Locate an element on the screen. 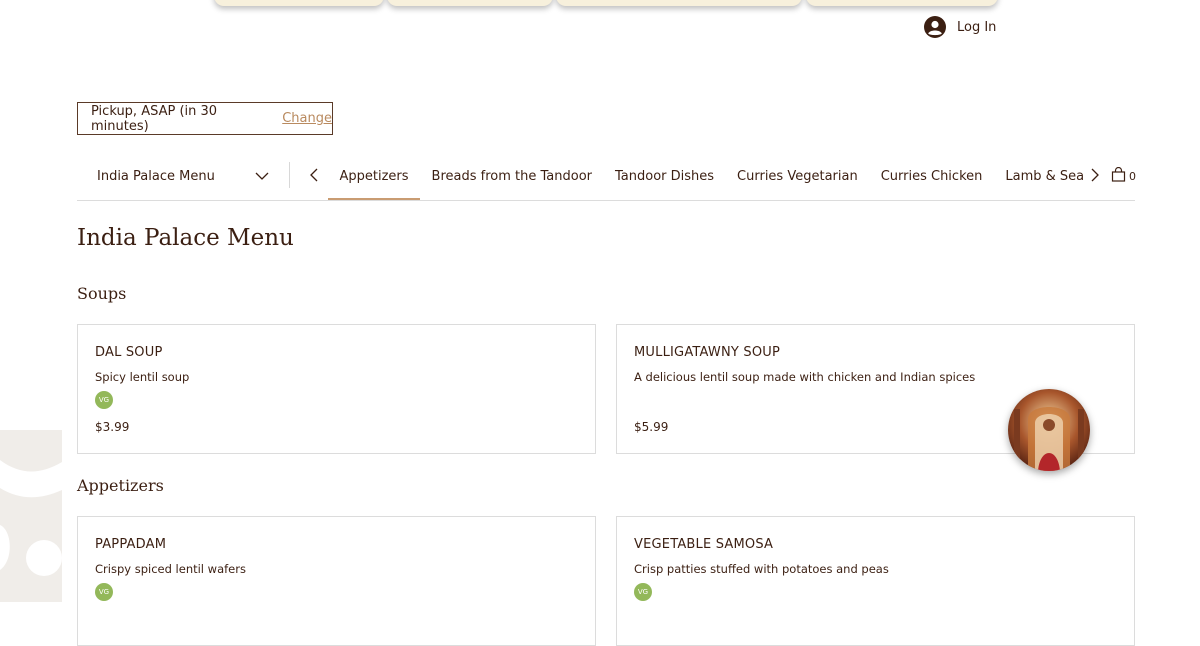 The height and width of the screenshot is (646, 1200). tab-label: Curries Vegetarian is located at coordinates (797, 176).